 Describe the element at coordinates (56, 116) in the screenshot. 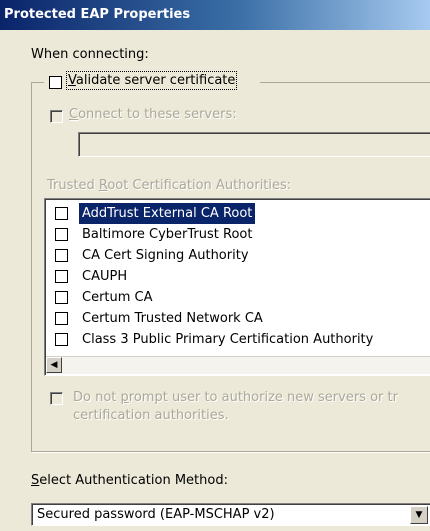

I see `connect-to-servers-checkbox` at that location.